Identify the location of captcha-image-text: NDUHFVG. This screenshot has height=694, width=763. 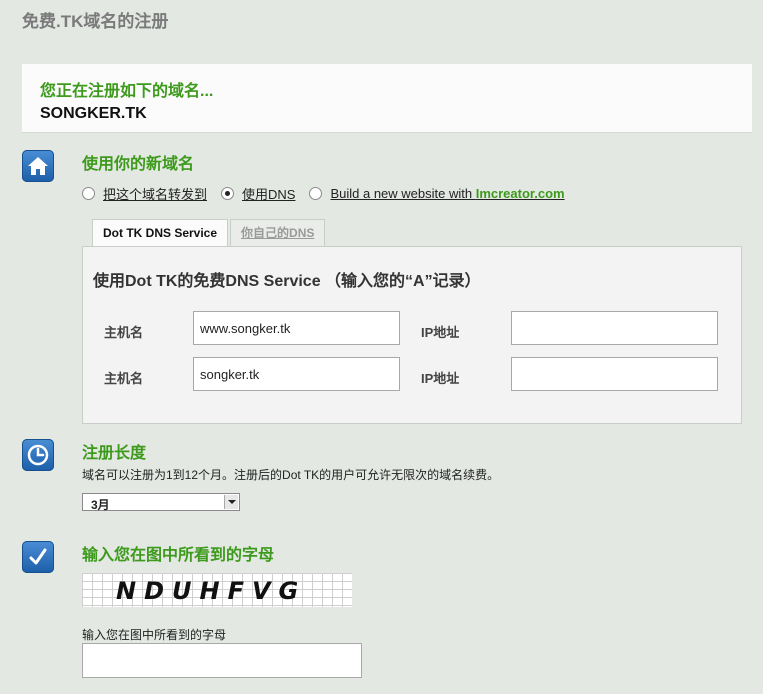
(211, 591).